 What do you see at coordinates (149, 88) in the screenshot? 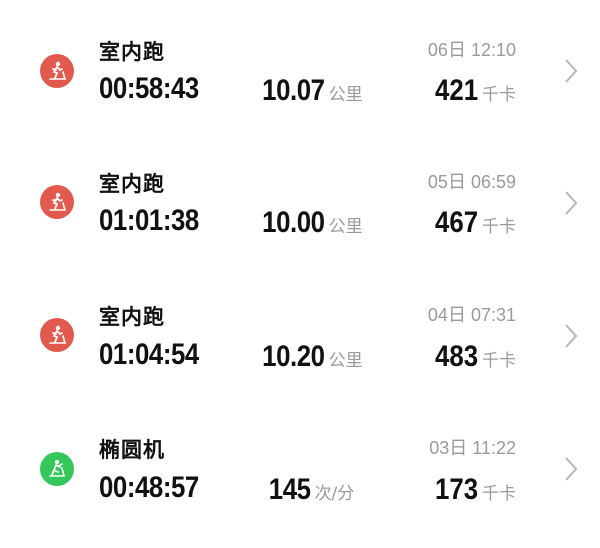
I see `activity-duration: 00:58:43` at bounding box center [149, 88].